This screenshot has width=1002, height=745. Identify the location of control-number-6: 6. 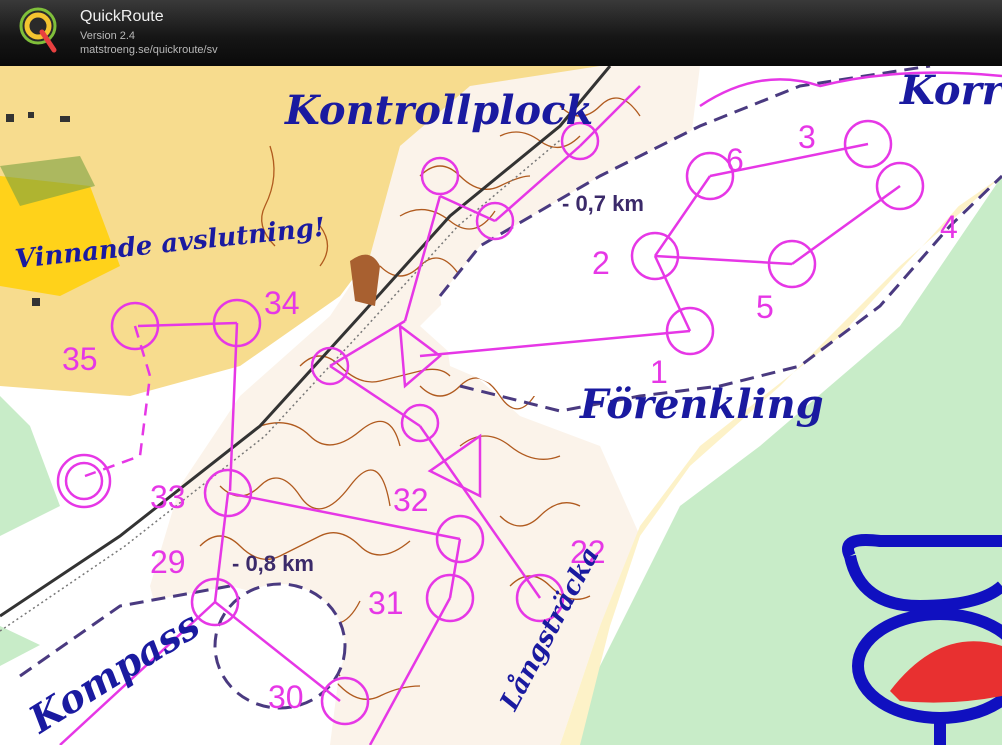
(735, 160).